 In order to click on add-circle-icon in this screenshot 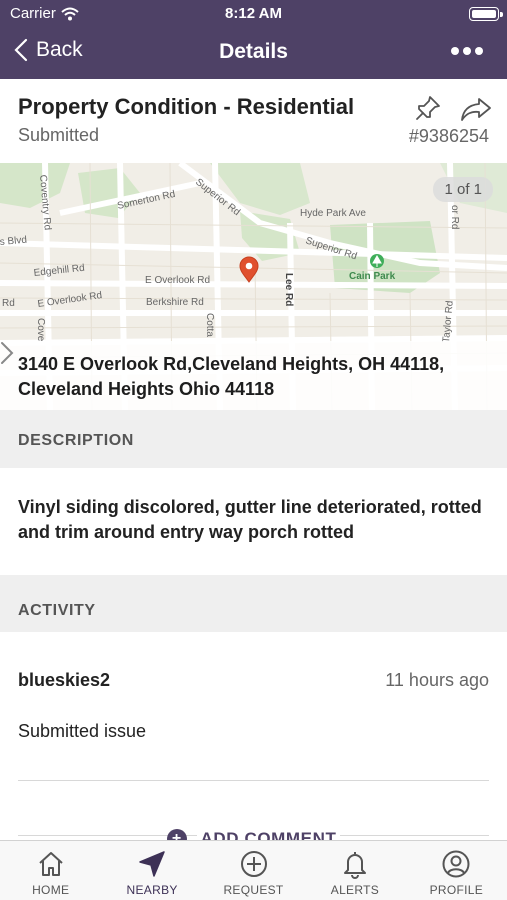, I will do `click(253, 864)`.